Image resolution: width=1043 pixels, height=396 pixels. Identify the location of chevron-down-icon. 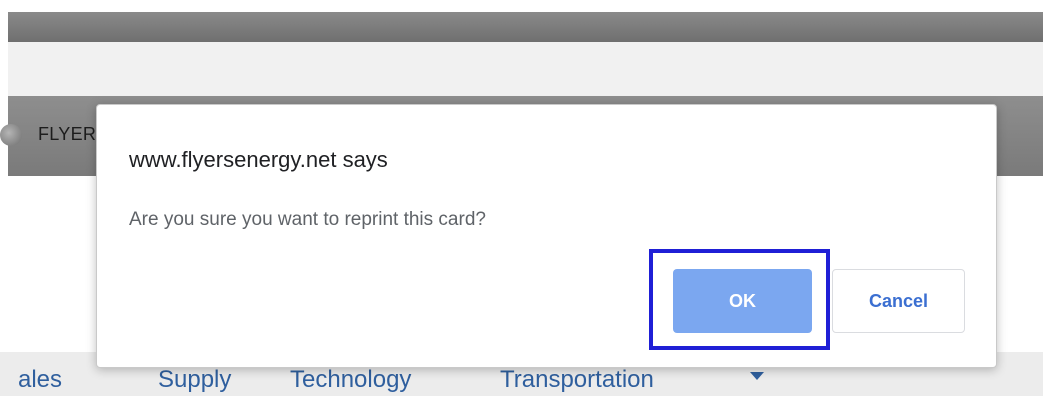
(757, 376).